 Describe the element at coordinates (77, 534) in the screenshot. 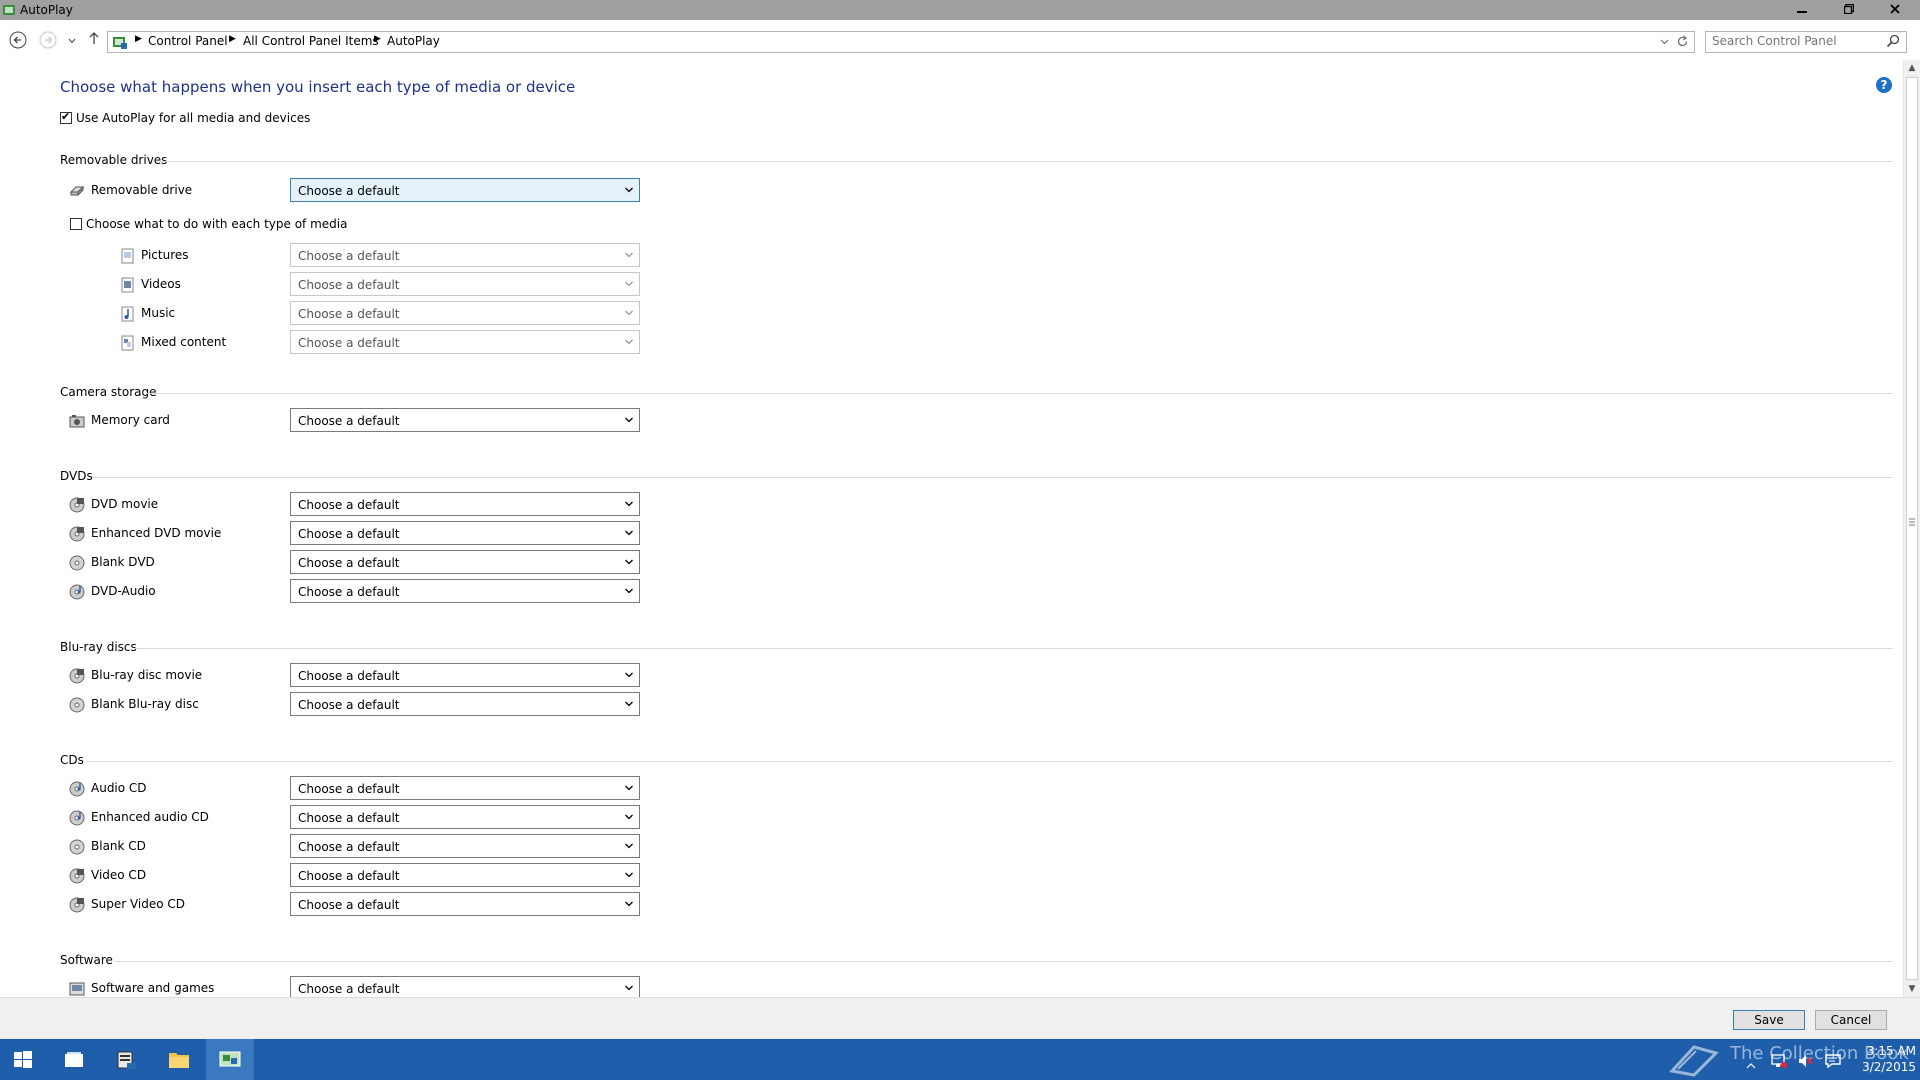

I see `enhanced-dvd-movie-icon` at that location.